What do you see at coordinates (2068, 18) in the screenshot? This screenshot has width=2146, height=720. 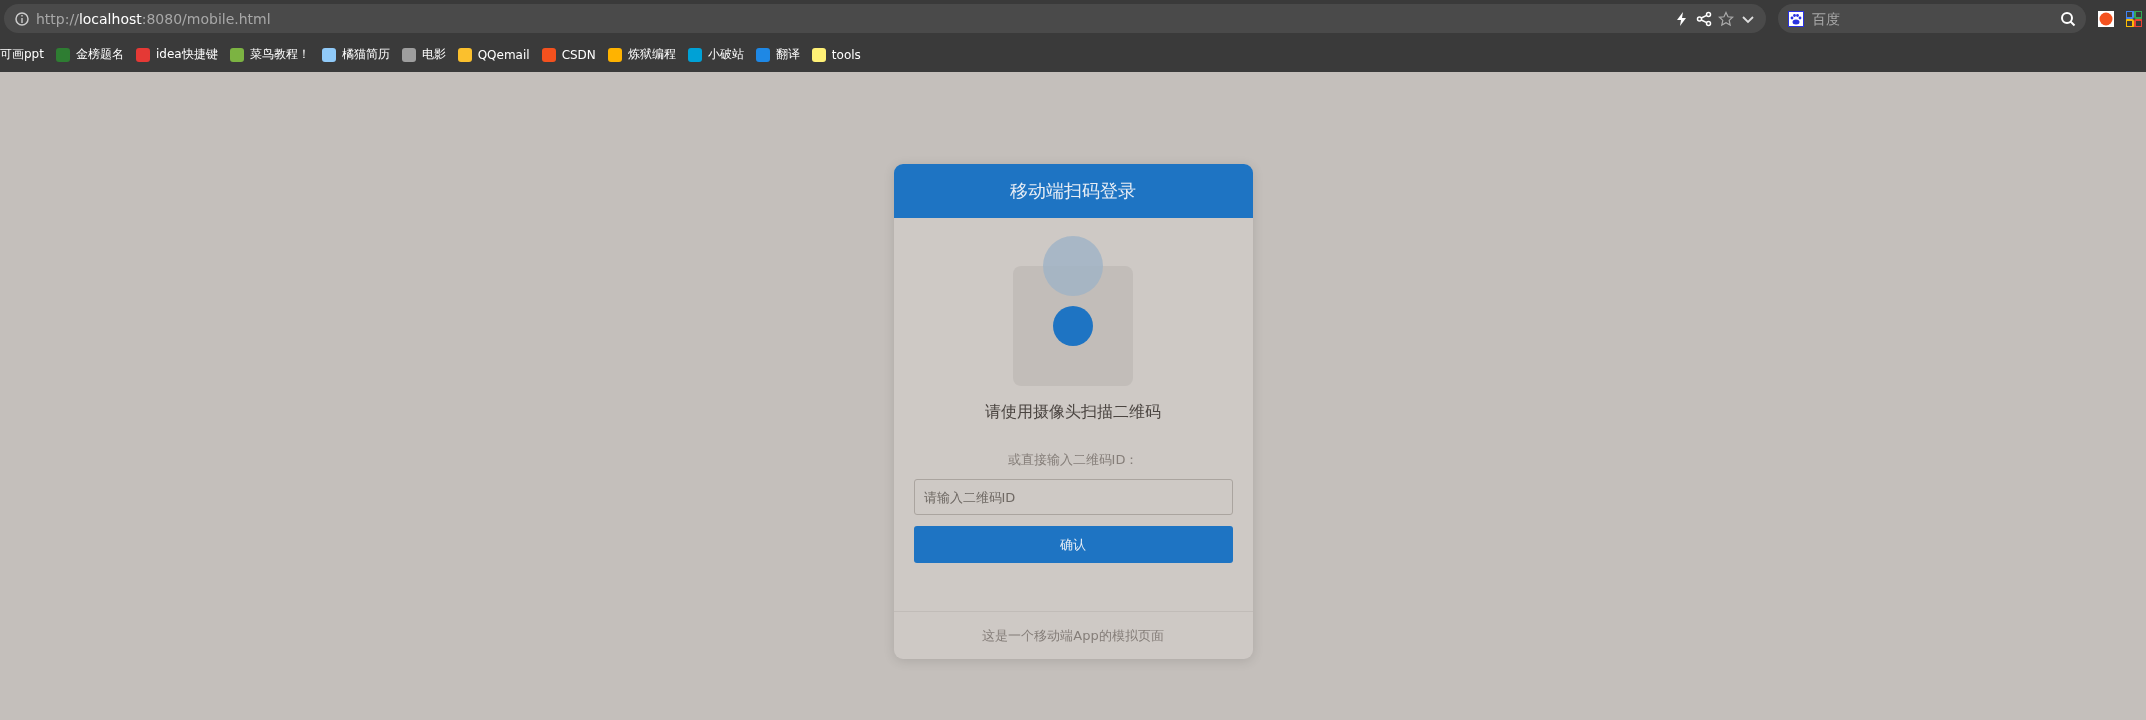 I see `search-icon` at bounding box center [2068, 18].